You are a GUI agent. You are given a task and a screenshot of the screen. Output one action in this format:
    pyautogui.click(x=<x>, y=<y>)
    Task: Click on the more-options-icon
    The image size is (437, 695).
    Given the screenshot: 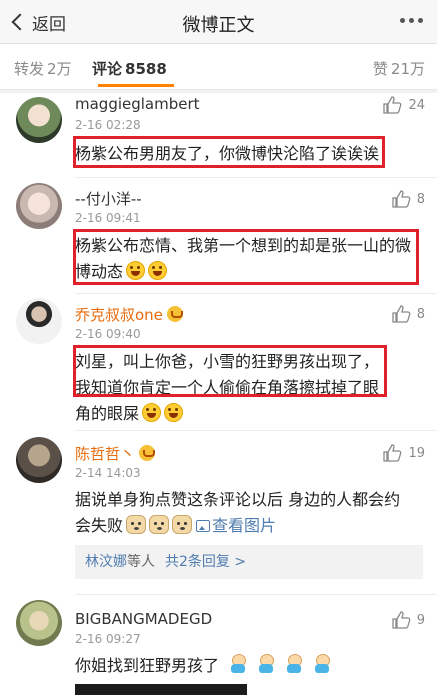 What is the action you would take?
    pyautogui.click(x=411, y=20)
    